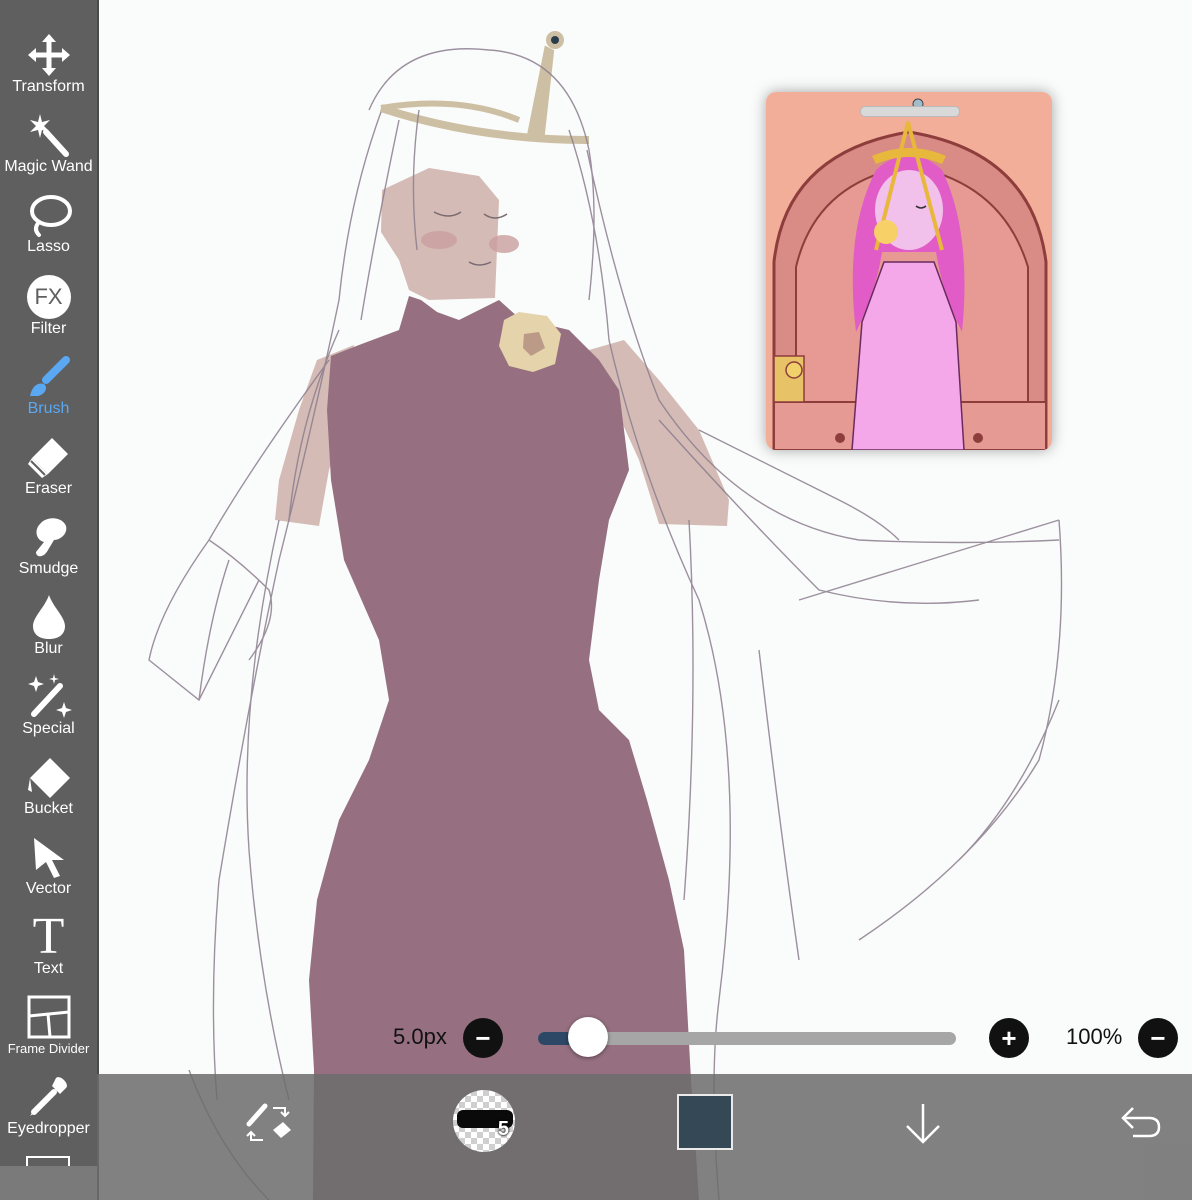  I want to click on tool-label: Vector, so click(48, 888).